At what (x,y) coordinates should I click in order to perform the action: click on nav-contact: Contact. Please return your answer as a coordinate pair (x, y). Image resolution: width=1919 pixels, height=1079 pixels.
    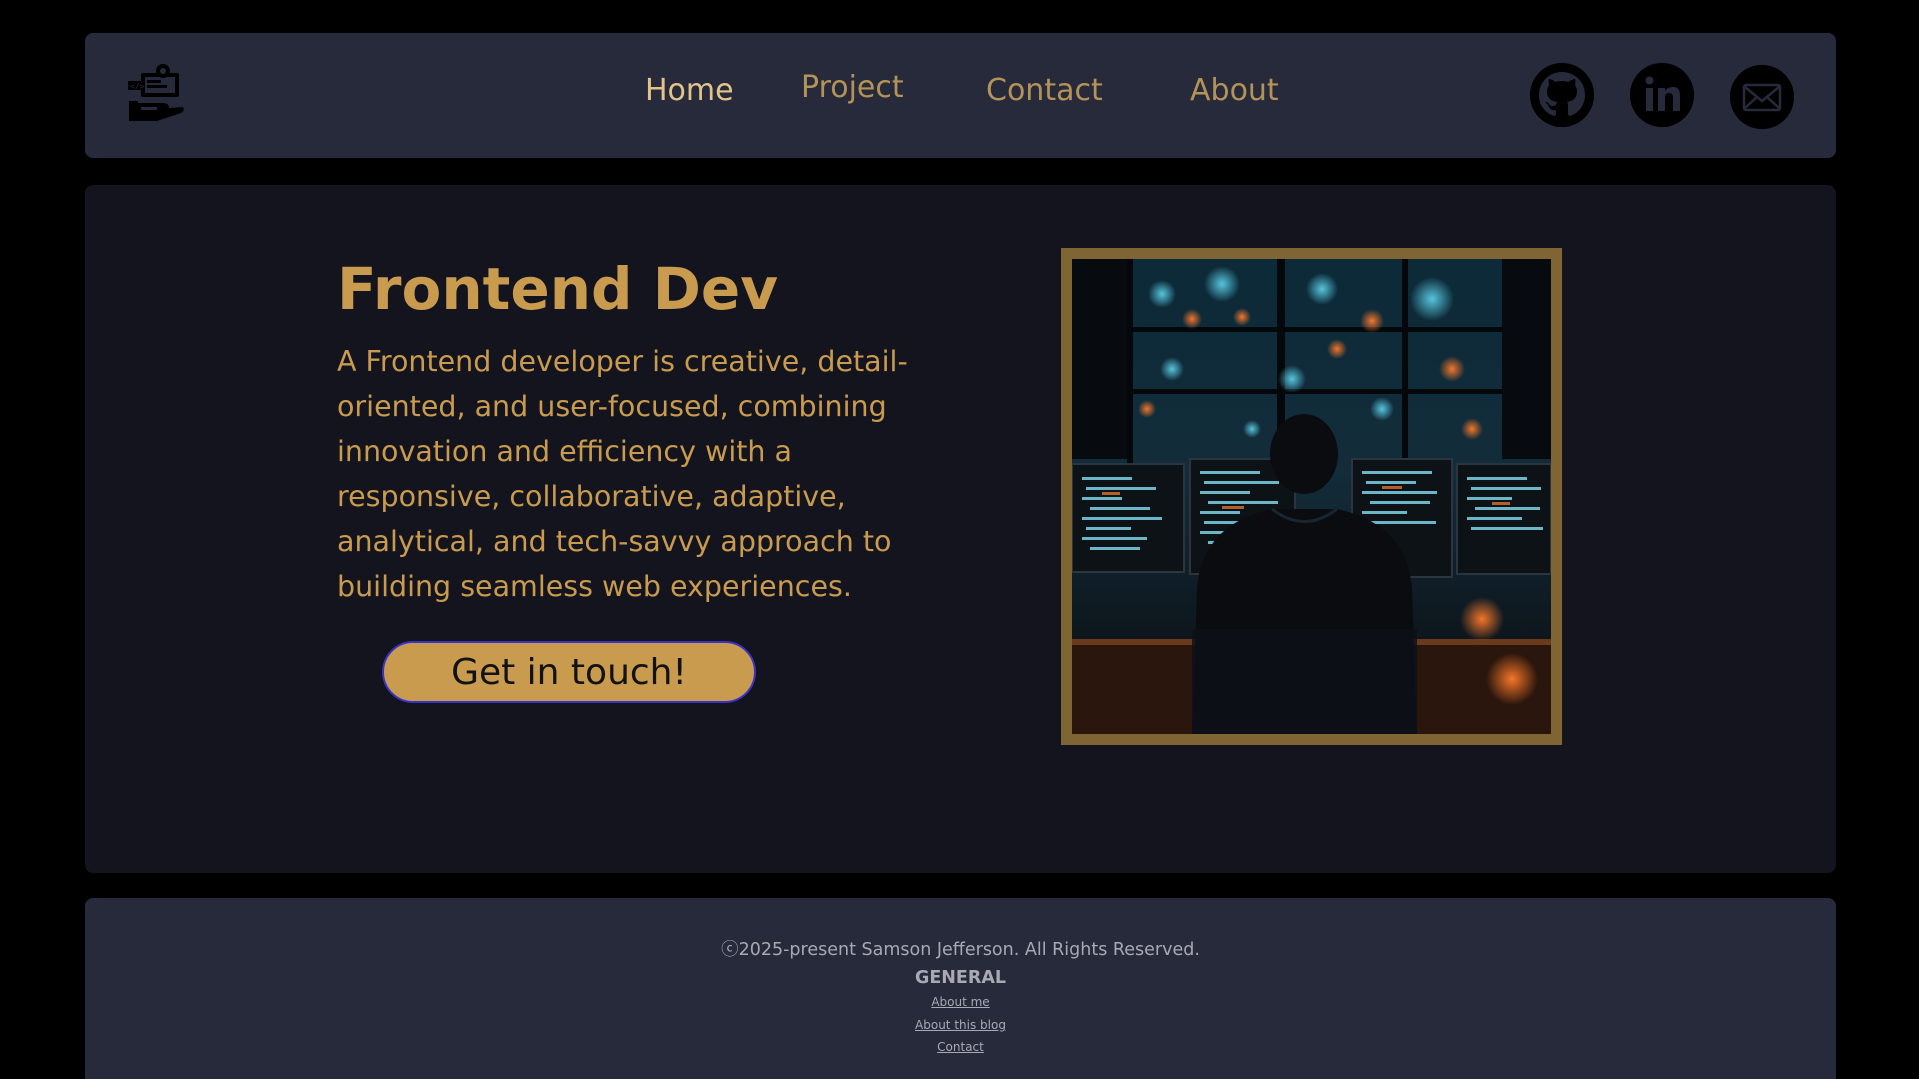
    Looking at the image, I should click on (1044, 90).